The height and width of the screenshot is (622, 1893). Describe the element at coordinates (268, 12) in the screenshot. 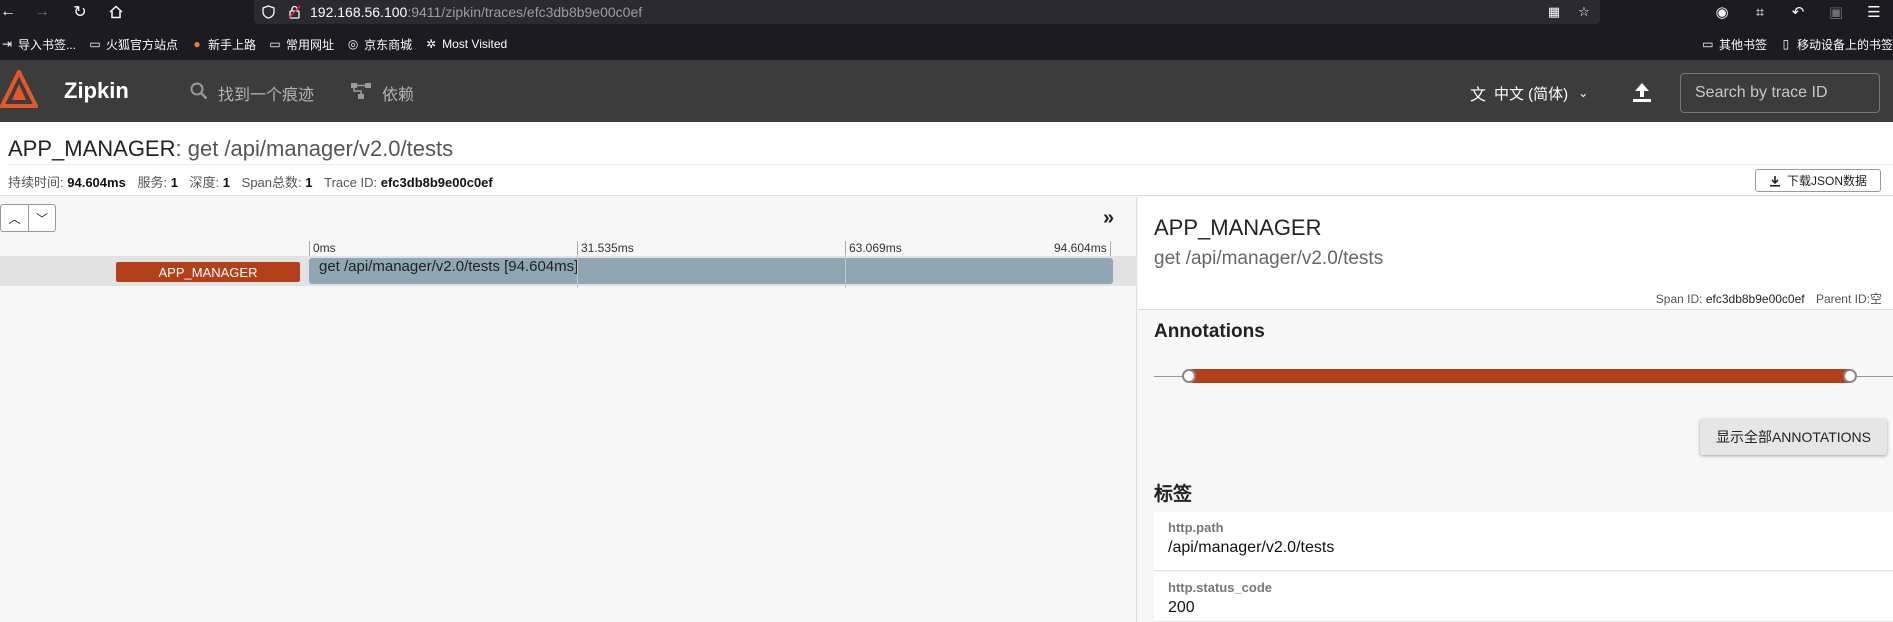

I see `shield-icon` at that location.